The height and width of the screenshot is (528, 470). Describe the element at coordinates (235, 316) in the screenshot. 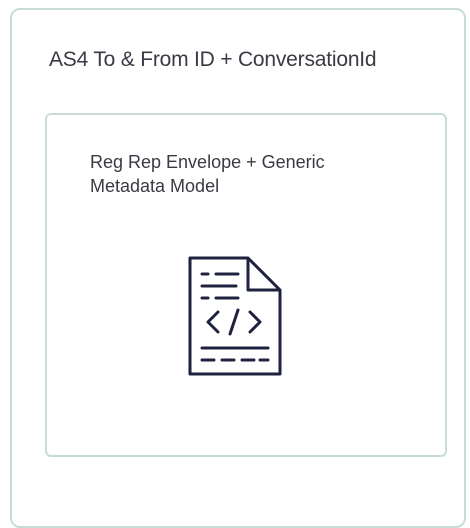

I see `code-document-icon` at that location.